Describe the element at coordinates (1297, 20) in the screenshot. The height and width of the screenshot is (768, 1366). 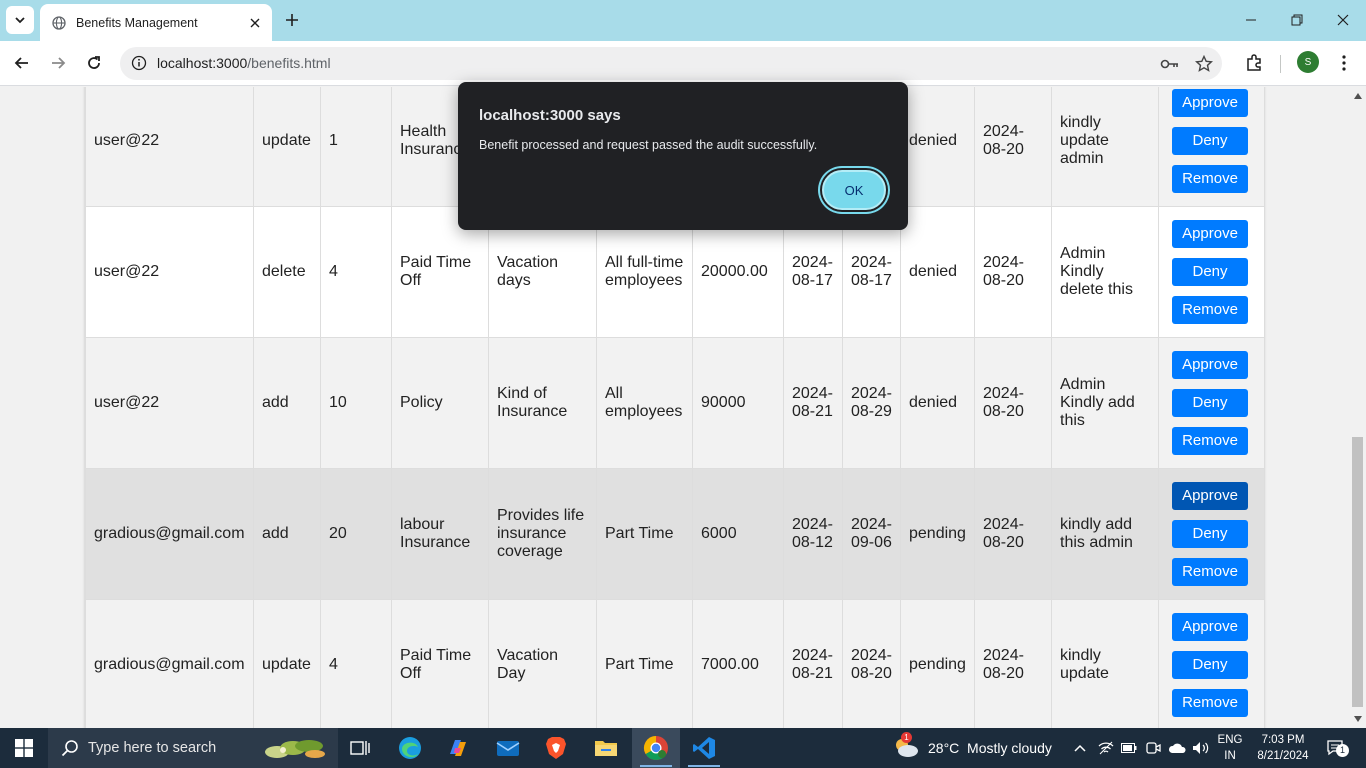
I see `restore-window-button` at that location.